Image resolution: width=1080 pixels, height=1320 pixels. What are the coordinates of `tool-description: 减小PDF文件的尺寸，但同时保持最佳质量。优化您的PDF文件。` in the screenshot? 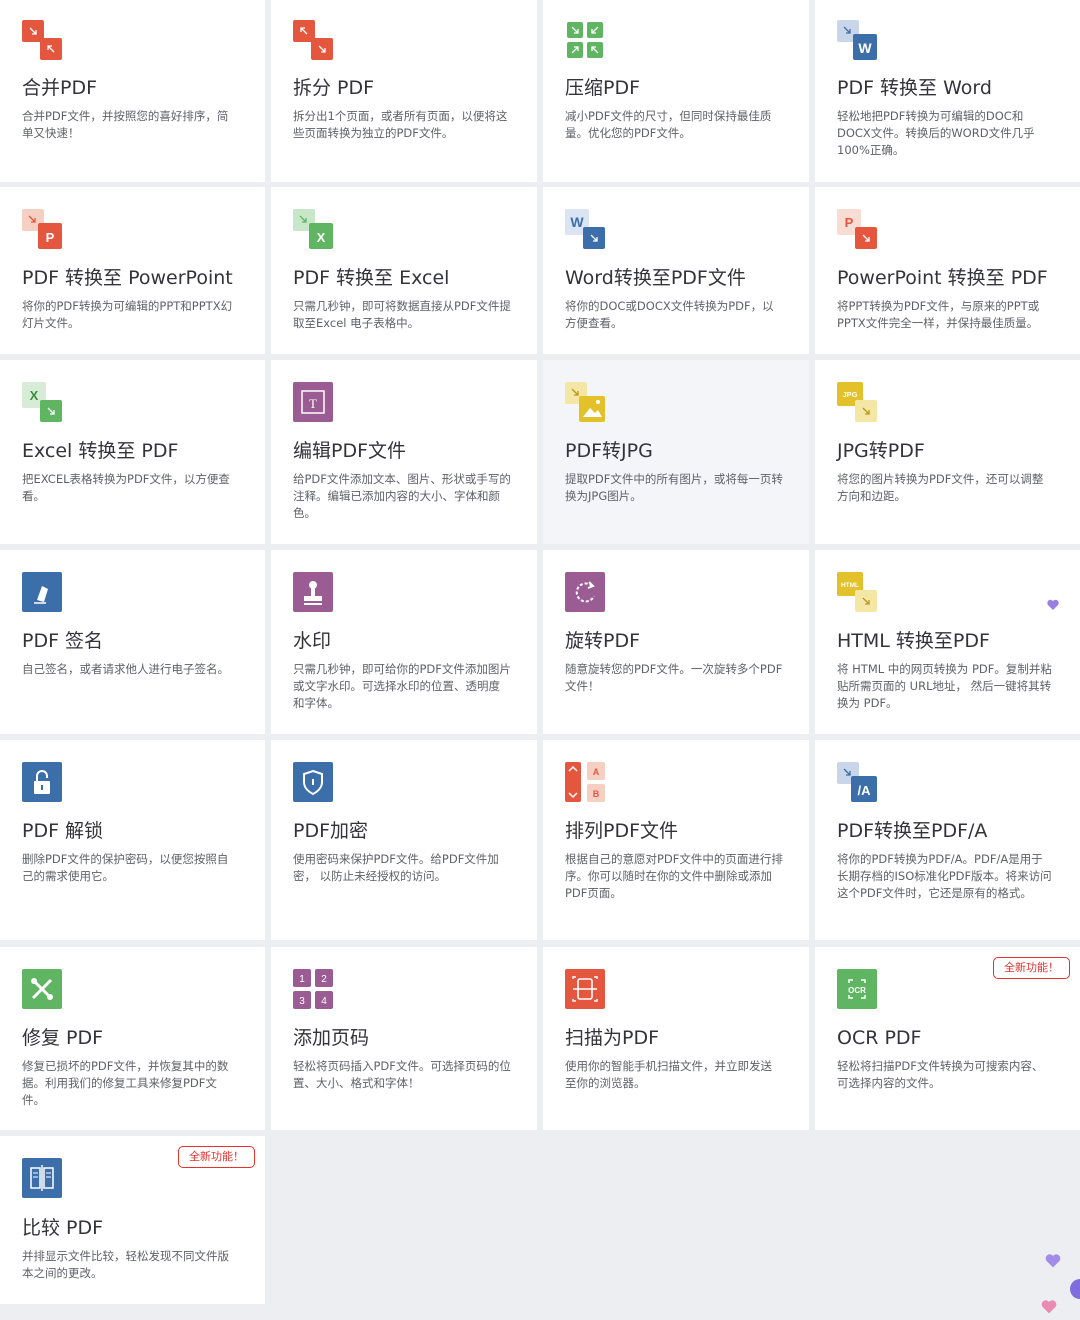 It's located at (668, 124).